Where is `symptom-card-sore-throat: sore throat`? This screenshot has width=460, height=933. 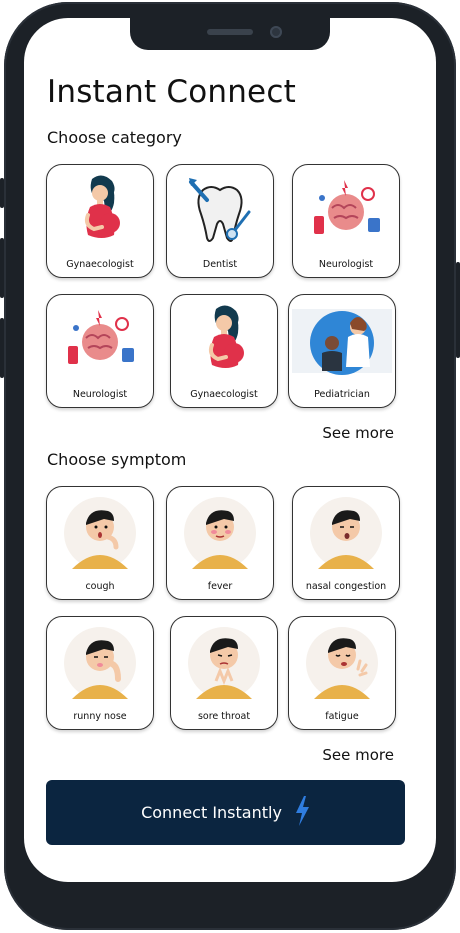
symptom-card-sore-throat: sore throat is located at coordinates (224, 673).